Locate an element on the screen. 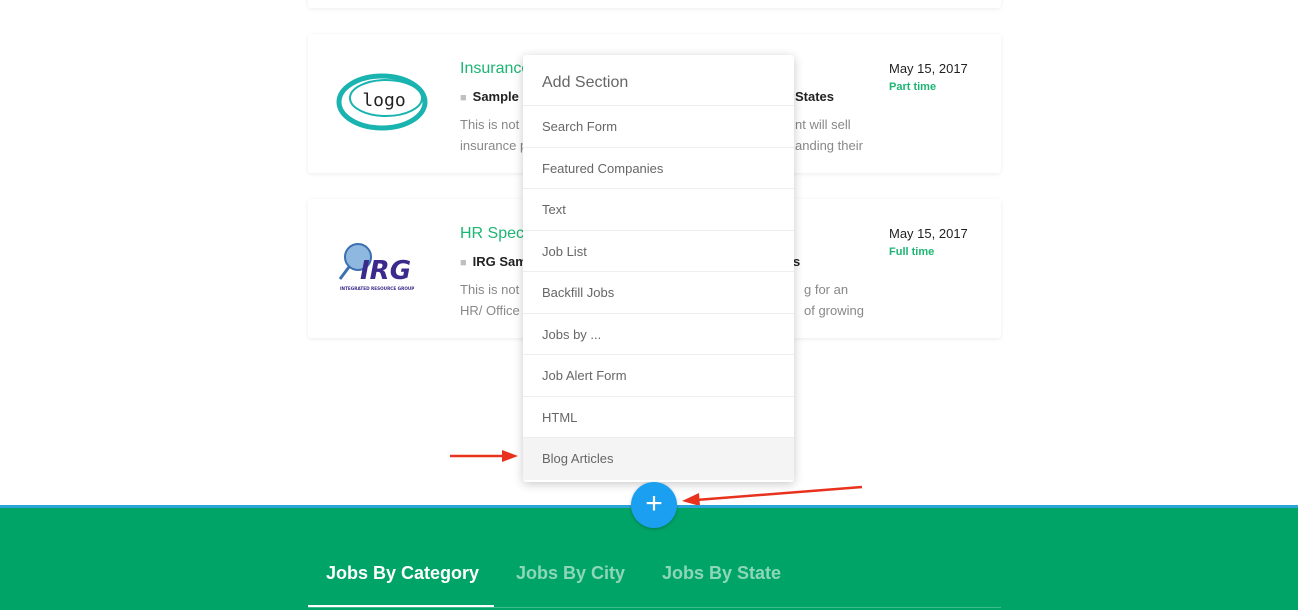 The image size is (1298, 610). job-title: HR Speci is located at coordinates (494, 234).